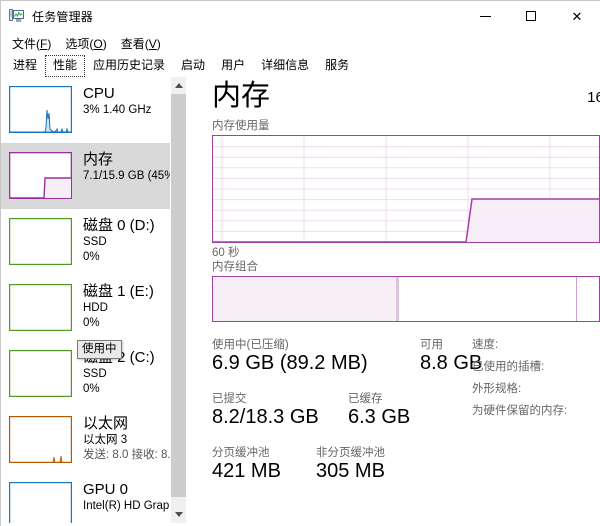 This screenshot has height=526, width=600. What do you see at coordinates (285, 66) in the screenshot?
I see `tab-details: 详细信息` at bounding box center [285, 66].